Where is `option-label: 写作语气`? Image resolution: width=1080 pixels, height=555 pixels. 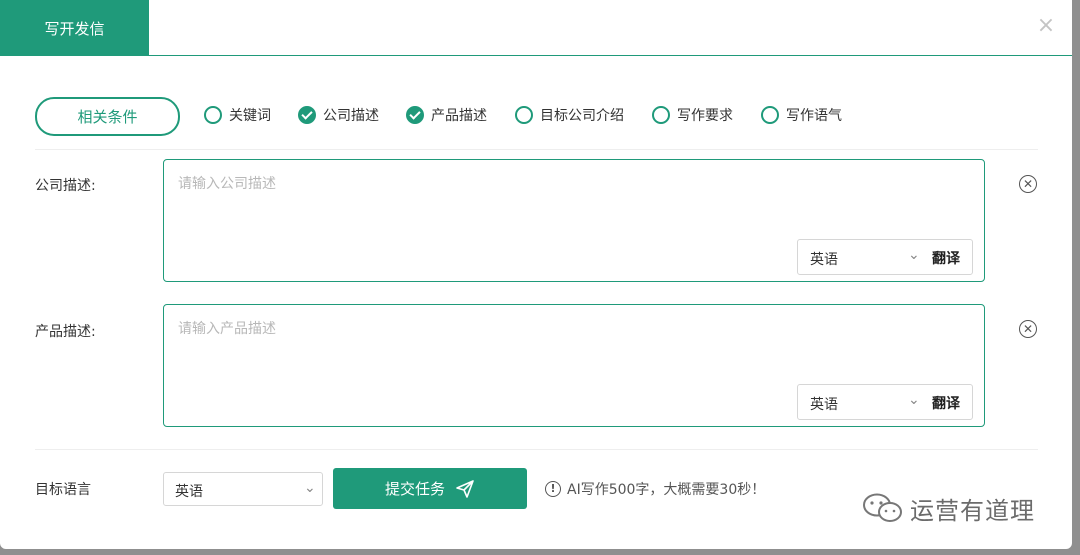 option-label: 写作语气 is located at coordinates (814, 116).